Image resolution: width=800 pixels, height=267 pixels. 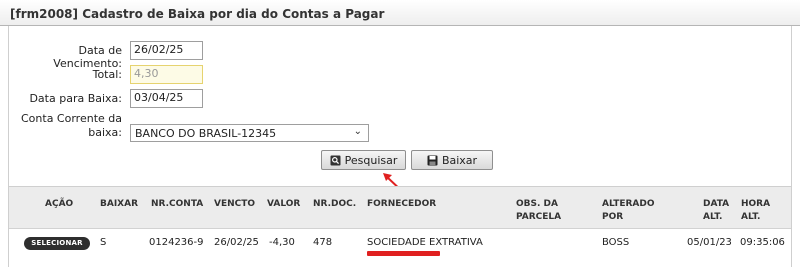 I want to click on header-alterado-line2: POR, so click(x=613, y=217).